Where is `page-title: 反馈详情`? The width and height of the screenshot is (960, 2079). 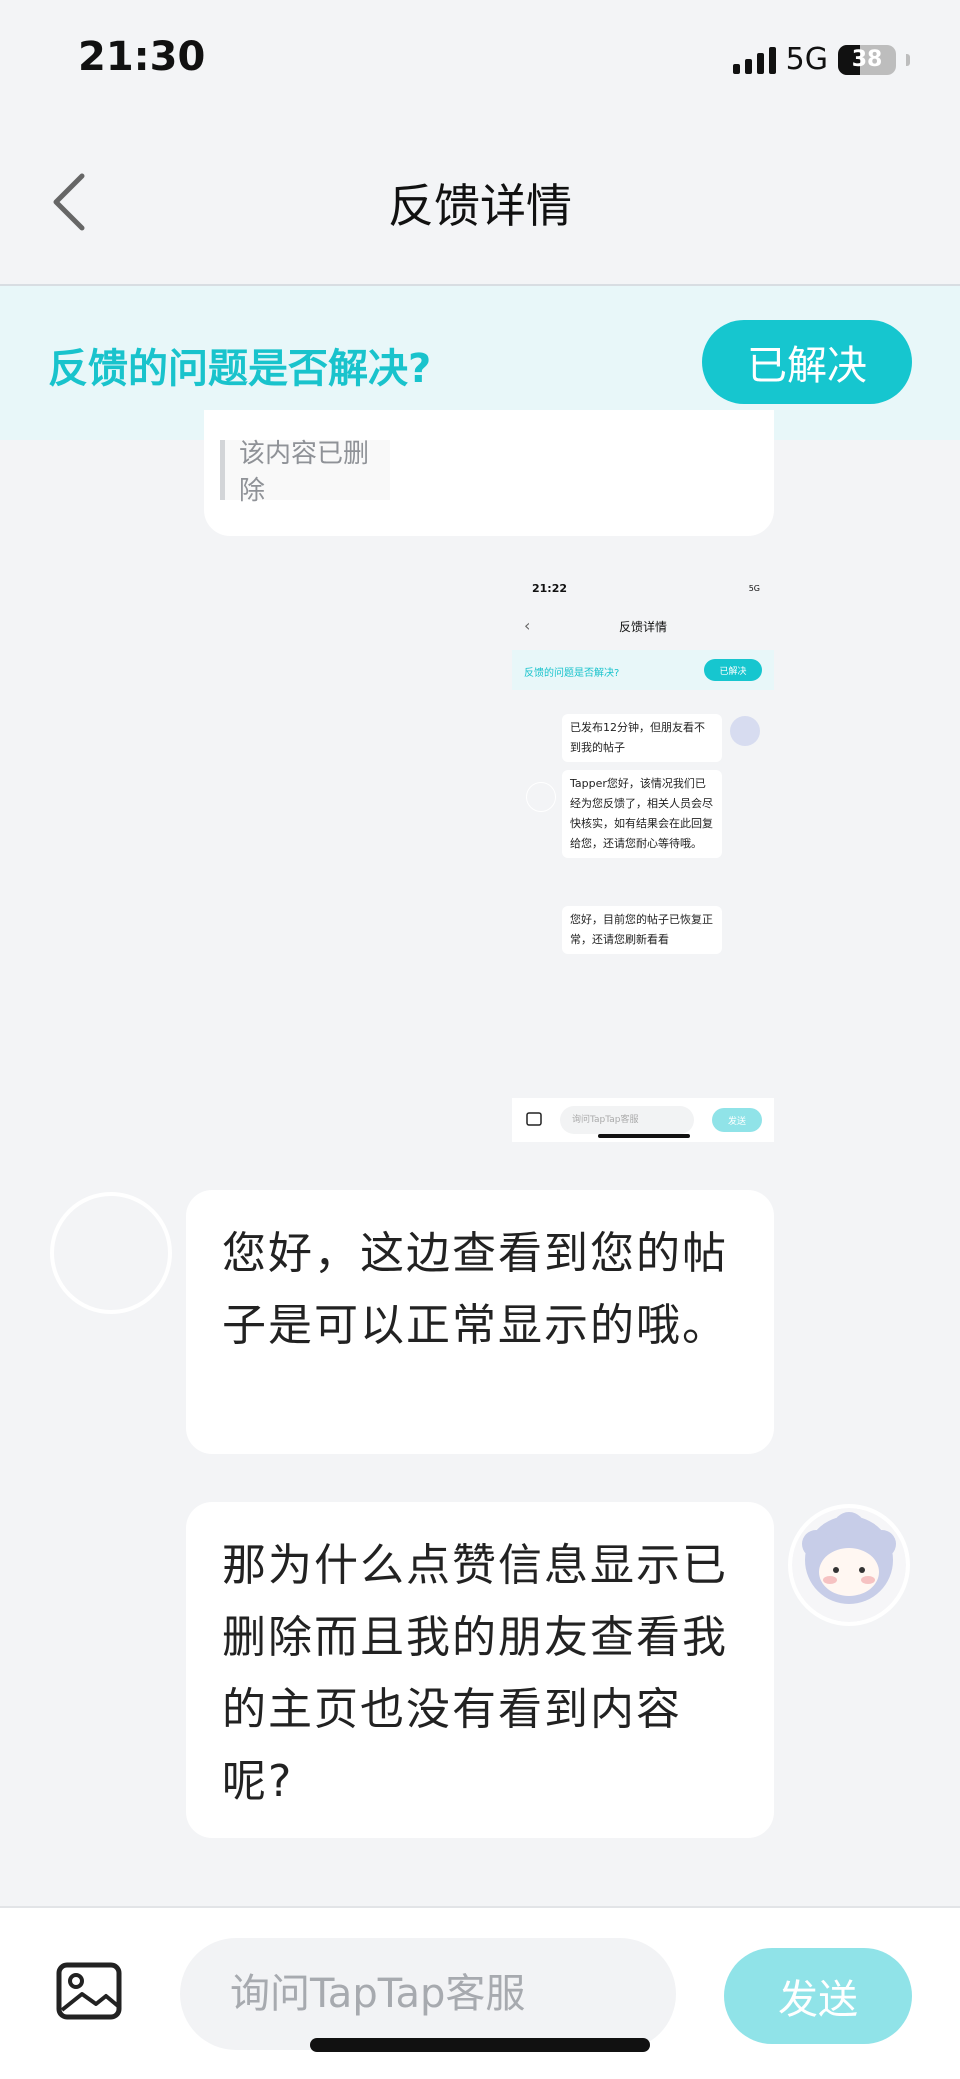
page-title: 反馈详情 is located at coordinates (480, 206).